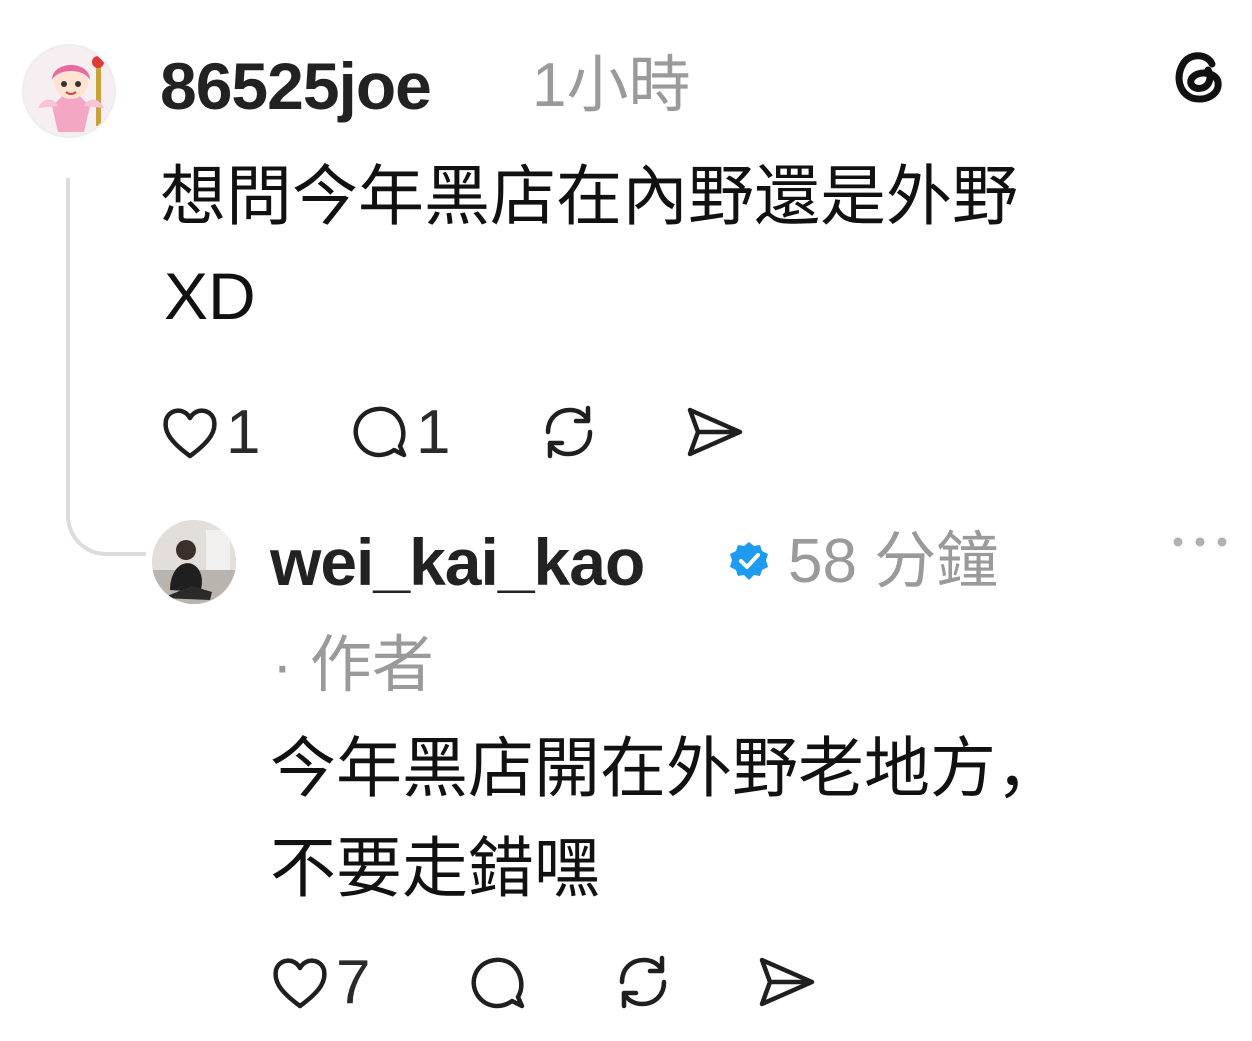  Describe the element at coordinates (457, 562) in the screenshot. I see `reply-username: wei_kai_kao` at that location.